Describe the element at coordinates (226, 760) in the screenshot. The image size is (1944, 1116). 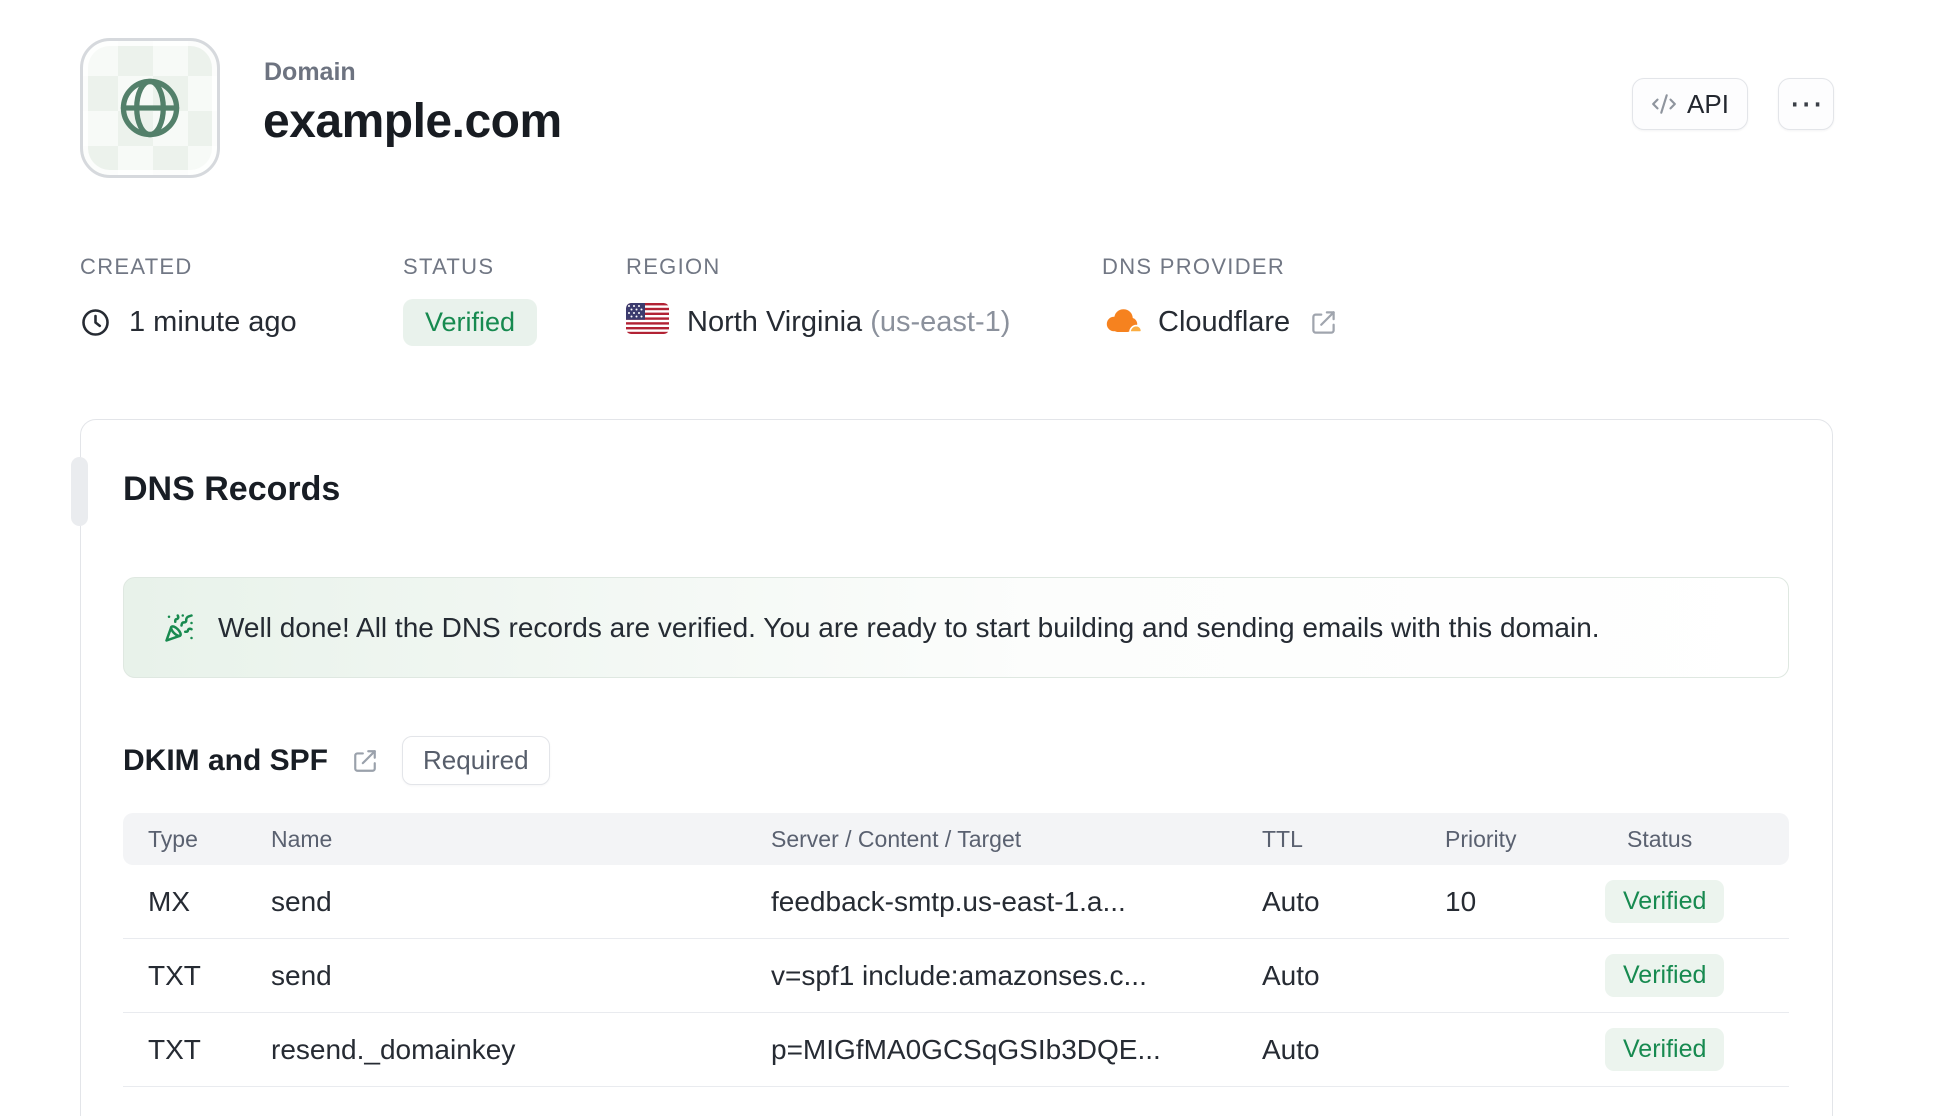
I see `dkim-spf-title: DKIM and SPF` at that location.